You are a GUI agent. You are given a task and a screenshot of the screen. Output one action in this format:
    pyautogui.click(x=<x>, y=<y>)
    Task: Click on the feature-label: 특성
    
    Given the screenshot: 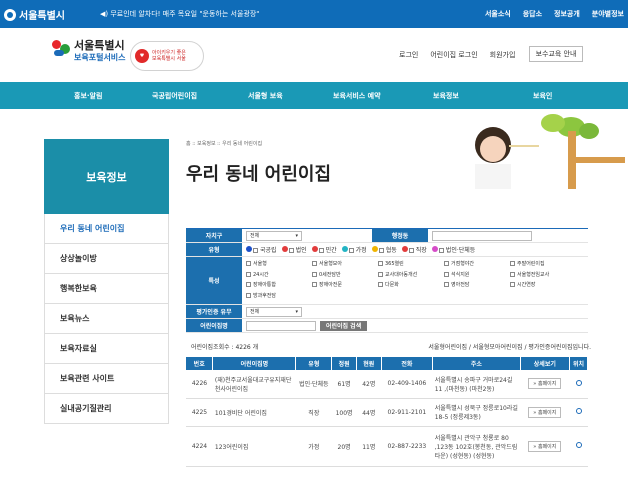 What is the action you would take?
    pyautogui.click(x=214, y=280)
    